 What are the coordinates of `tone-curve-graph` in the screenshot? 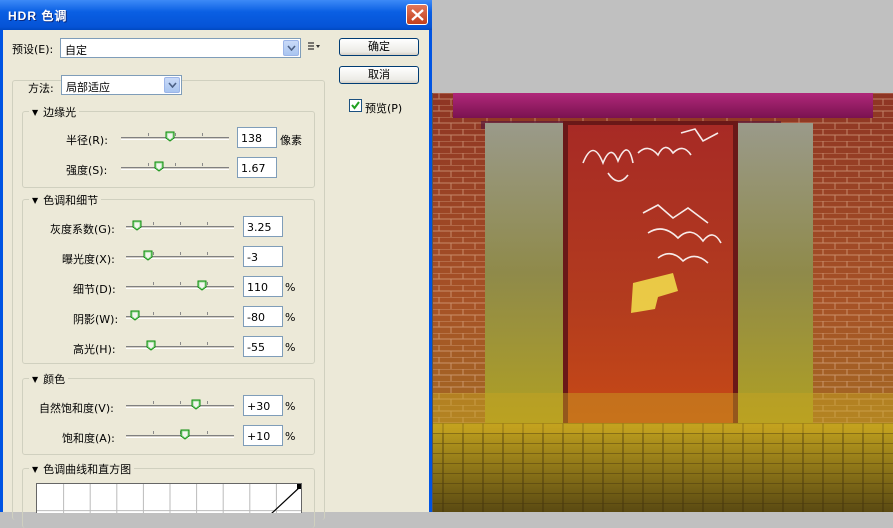 It's located at (169, 498).